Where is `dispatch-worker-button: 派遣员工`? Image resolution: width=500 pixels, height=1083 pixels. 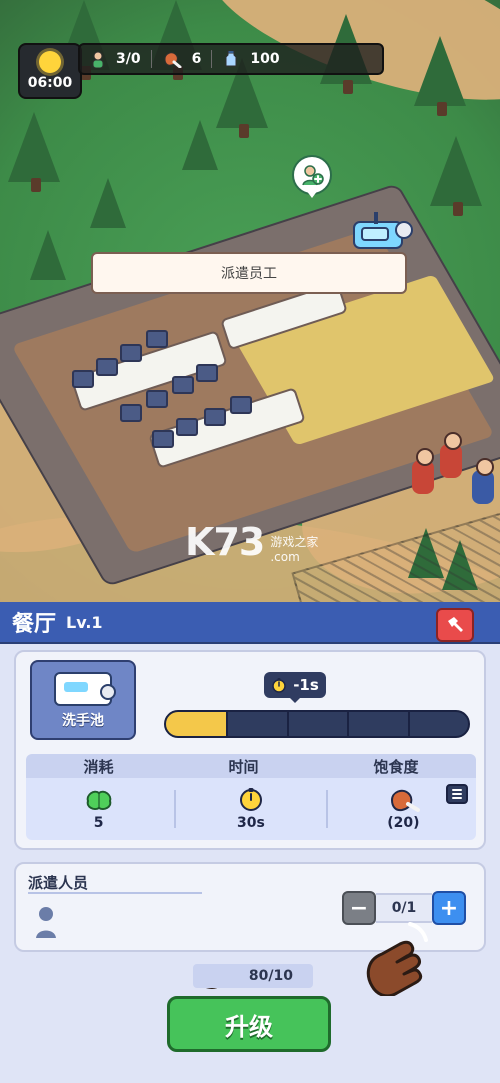 dispatch-worker-button: 派遣员工 is located at coordinates (249, 273).